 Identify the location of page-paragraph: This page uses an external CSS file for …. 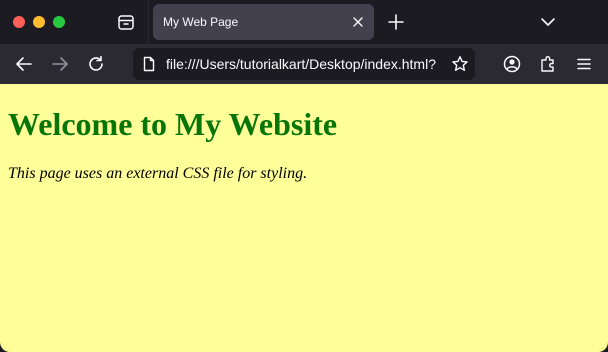
(158, 173).